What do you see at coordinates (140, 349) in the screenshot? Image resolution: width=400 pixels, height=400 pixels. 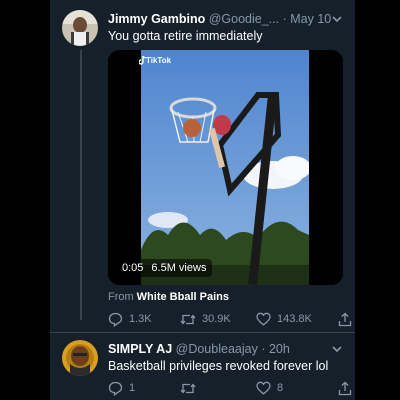 I see `reply-author-name: SIMPLY AJ` at bounding box center [140, 349].